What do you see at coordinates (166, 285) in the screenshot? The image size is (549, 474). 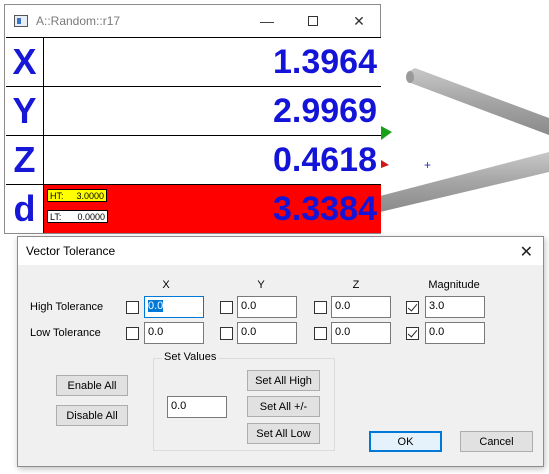 I see `column-header-x: X` at bounding box center [166, 285].